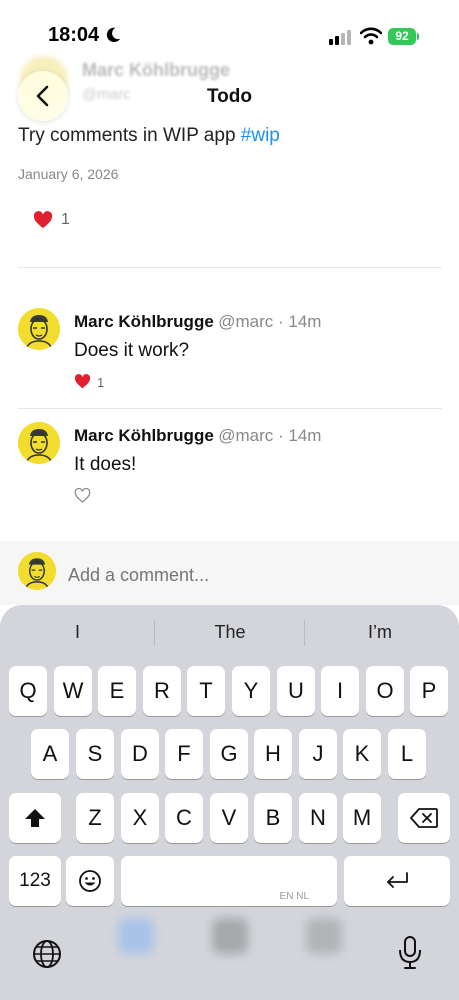 Image resolution: width=459 pixels, height=1000 pixels. Describe the element at coordinates (340, 37) in the screenshot. I see `cellular-signal-icon` at that location.